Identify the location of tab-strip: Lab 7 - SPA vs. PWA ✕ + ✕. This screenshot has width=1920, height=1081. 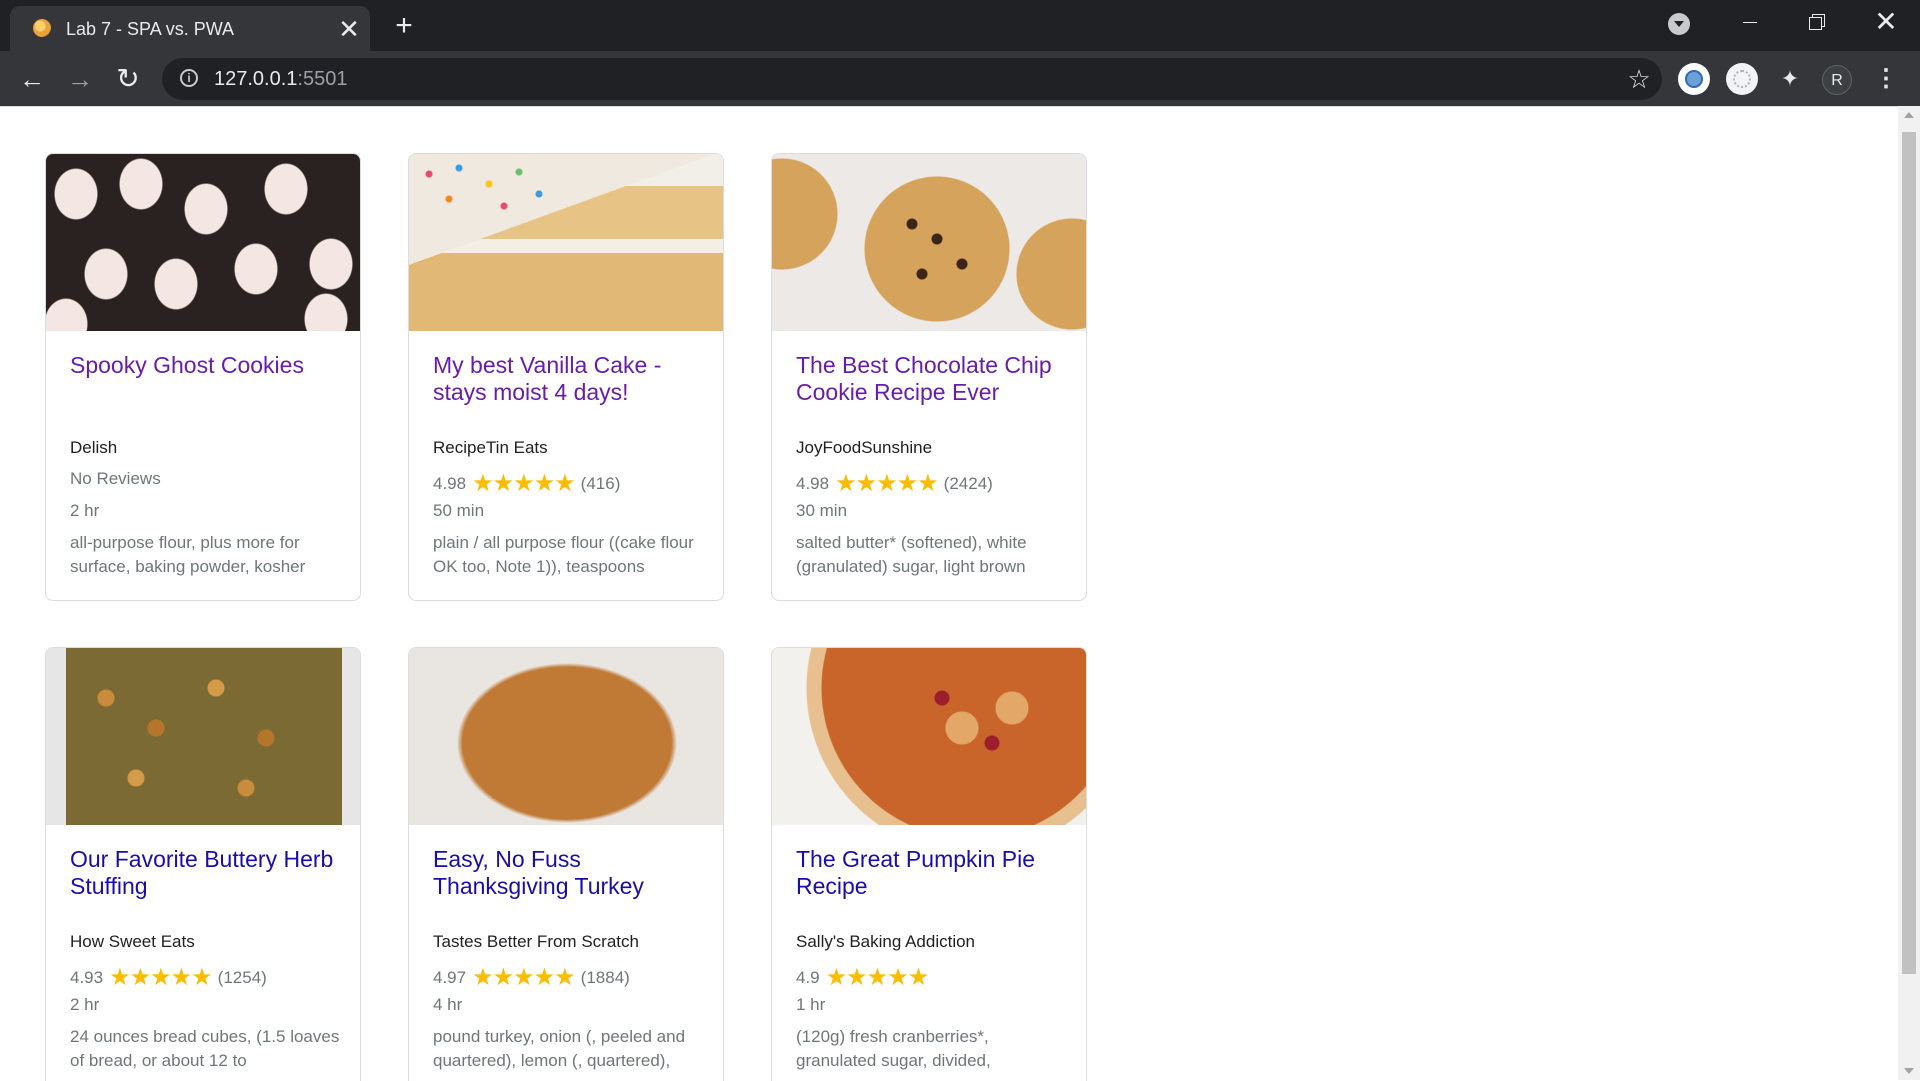
(960, 25).